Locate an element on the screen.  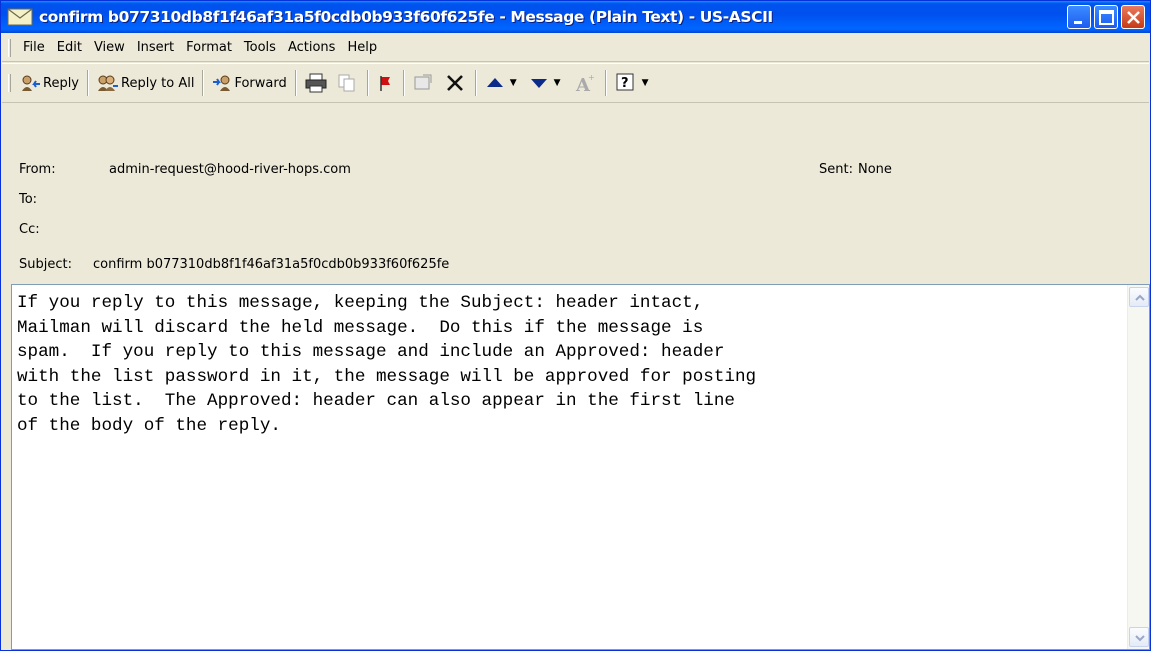
font-size-button: A + is located at coordinates (585, 83).